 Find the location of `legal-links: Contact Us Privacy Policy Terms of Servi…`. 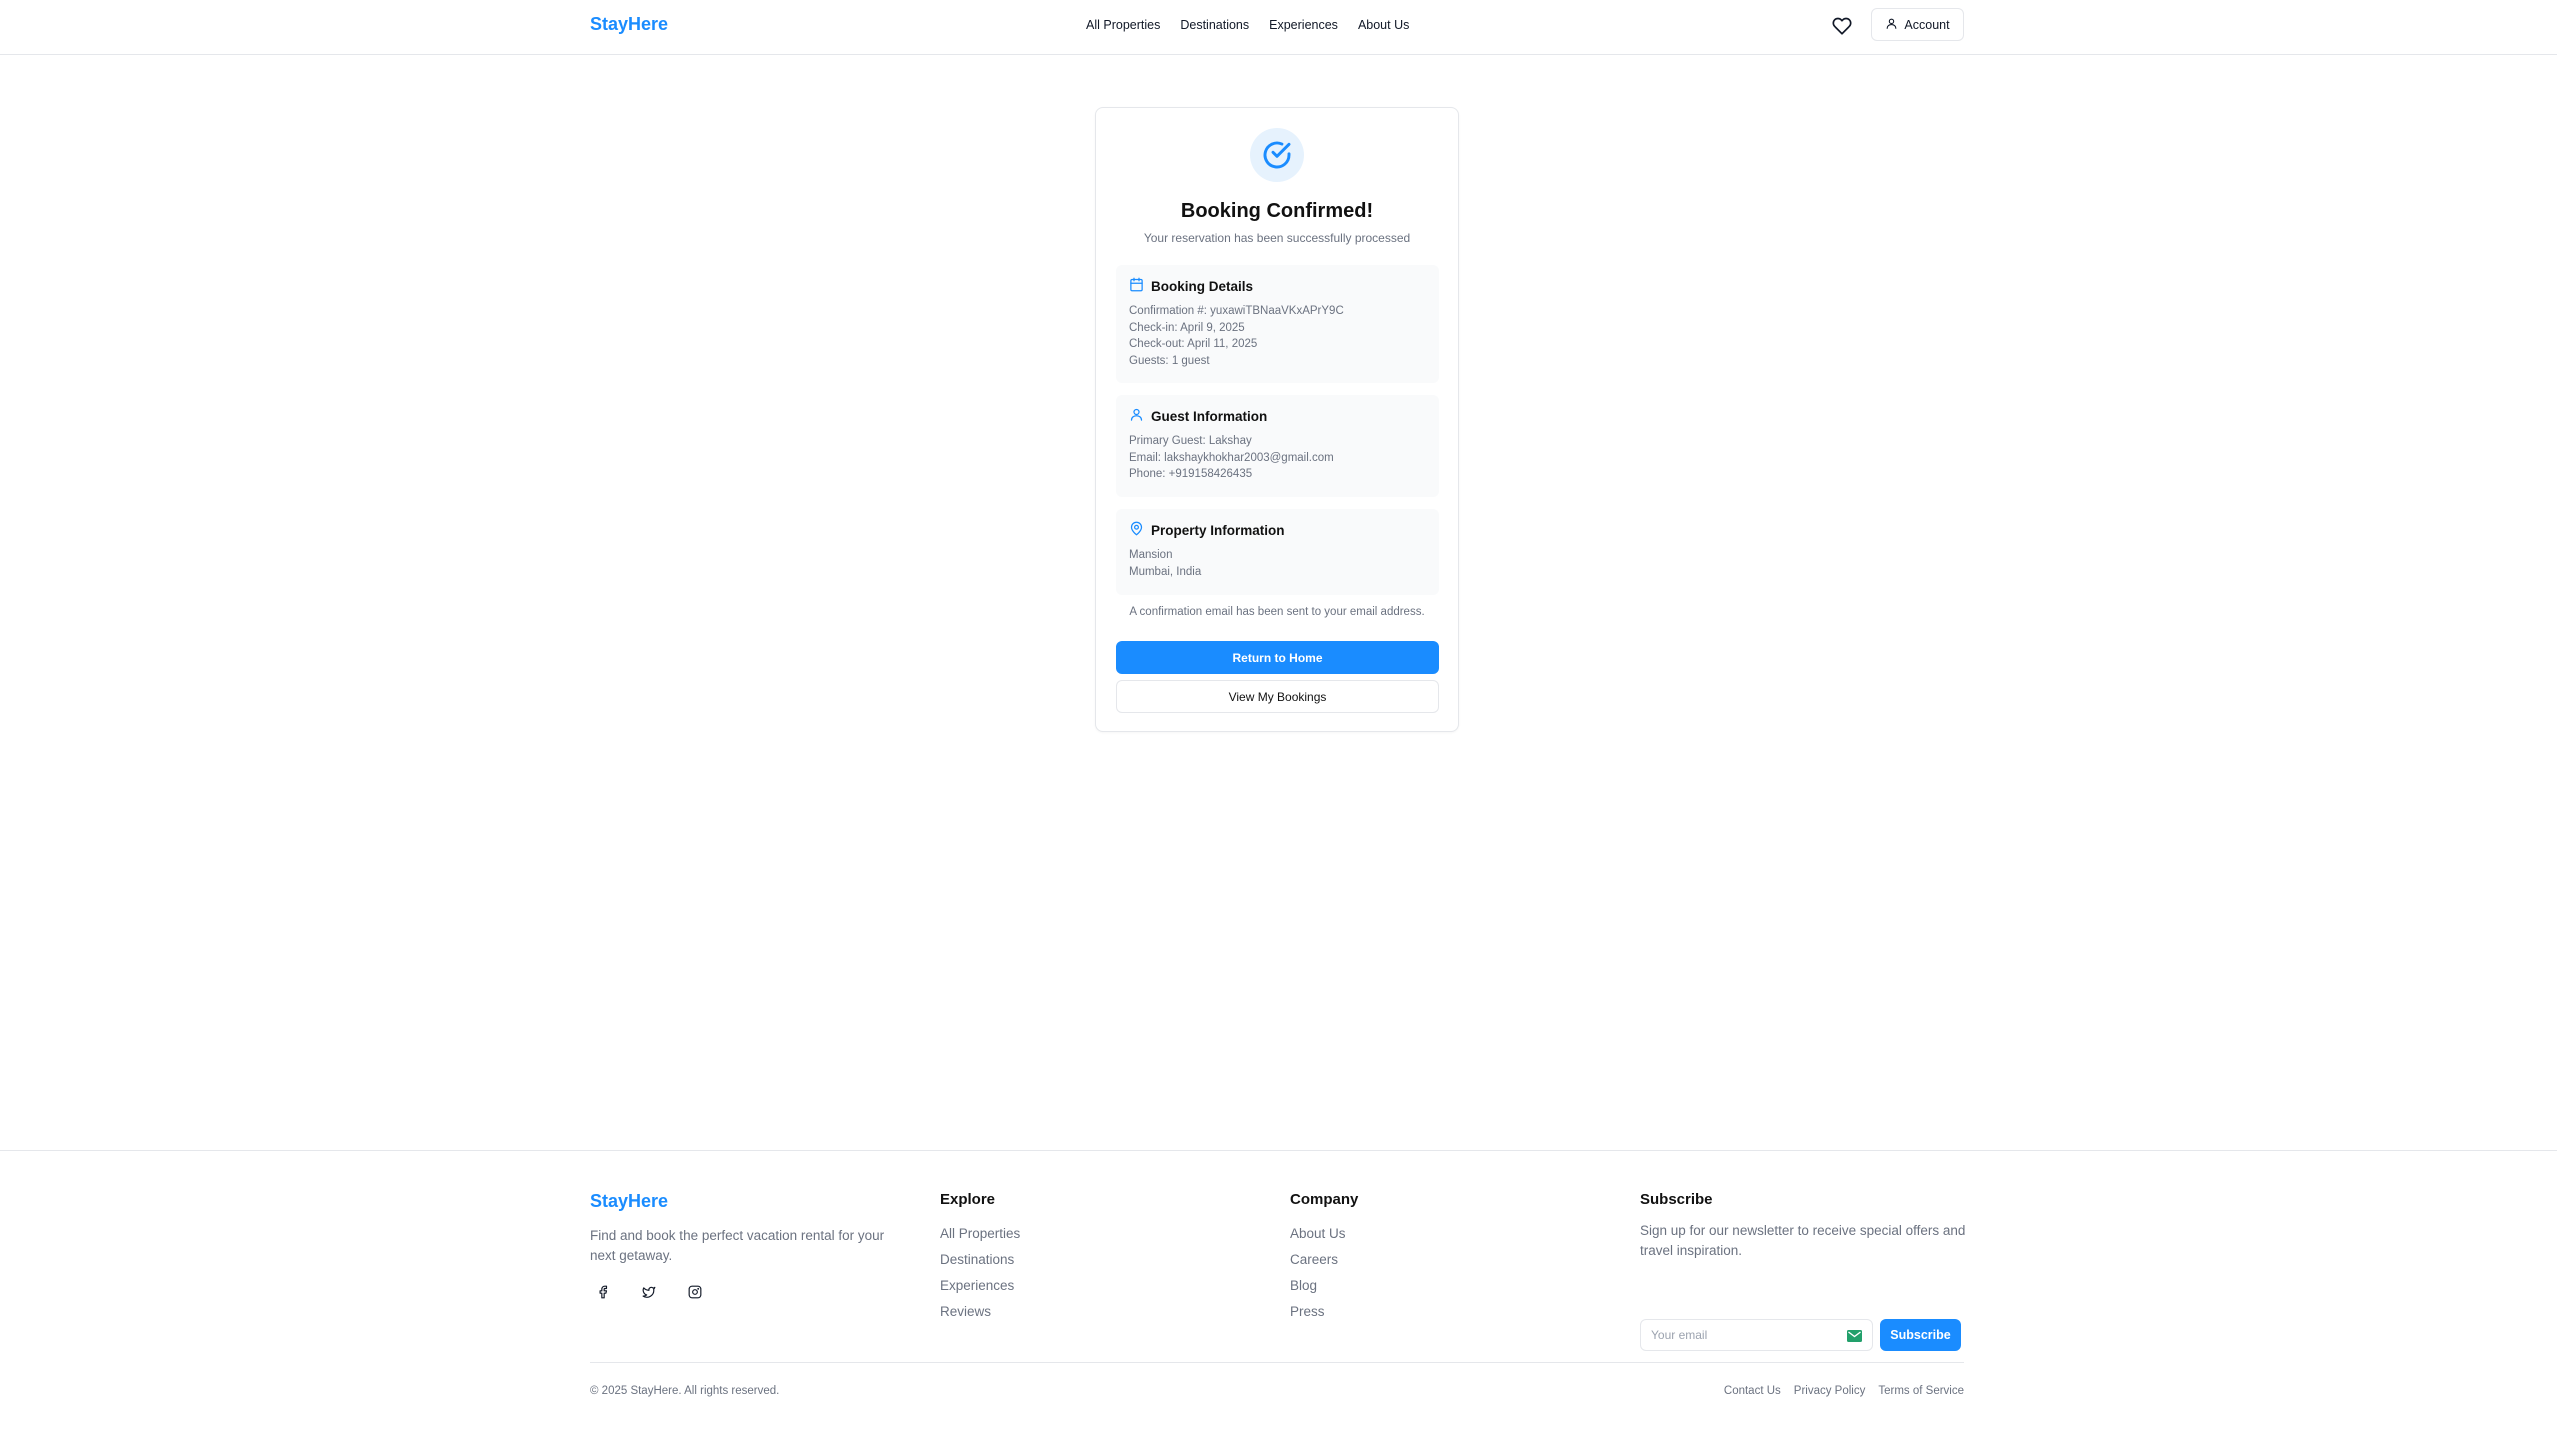

legal-links: Contact Us Privacy Policy Terms of Servi… is located at coordinates (1844, 1391).